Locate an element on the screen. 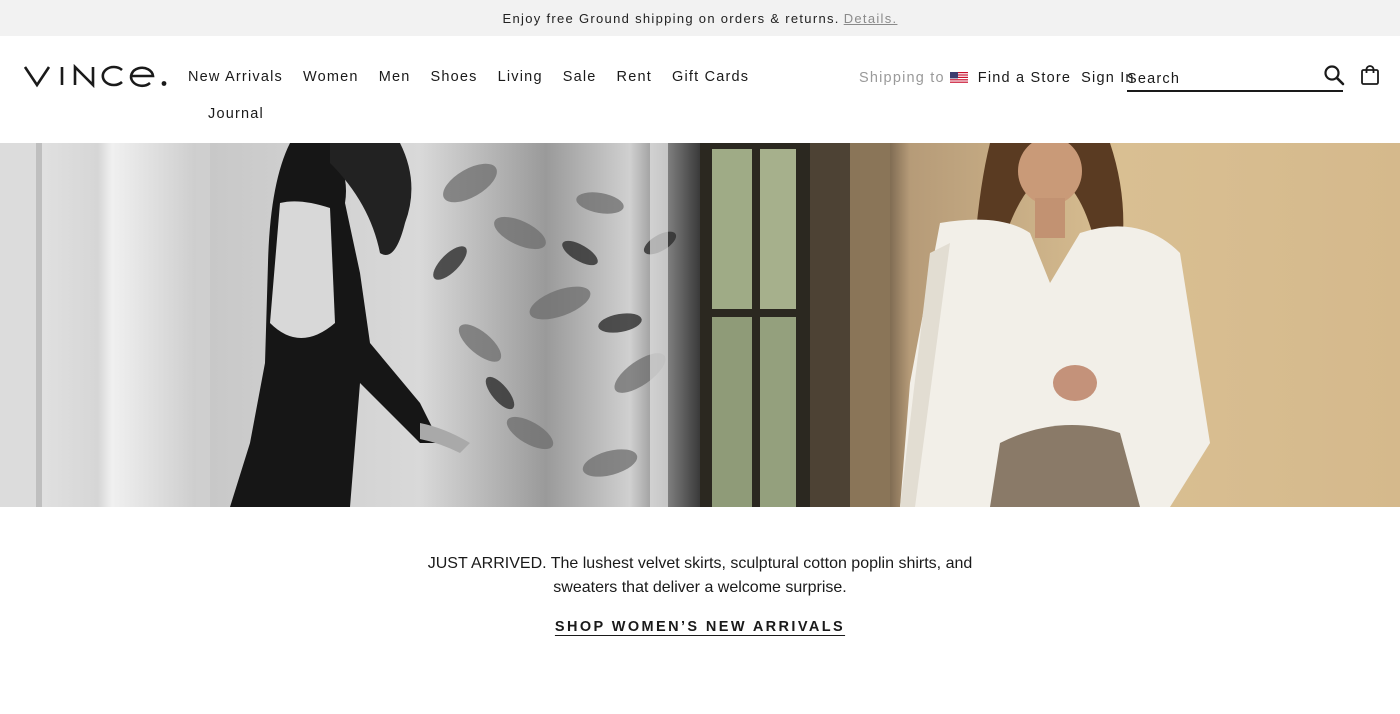 This screenshot has width=1400, height=714. search-field is located at coordinates (1235, 79).